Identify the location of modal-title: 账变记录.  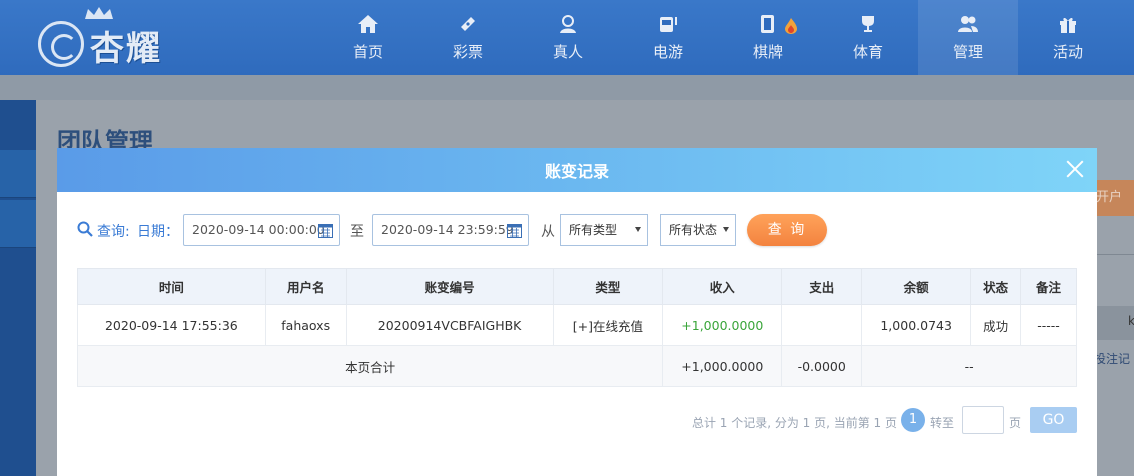
(576, 171).